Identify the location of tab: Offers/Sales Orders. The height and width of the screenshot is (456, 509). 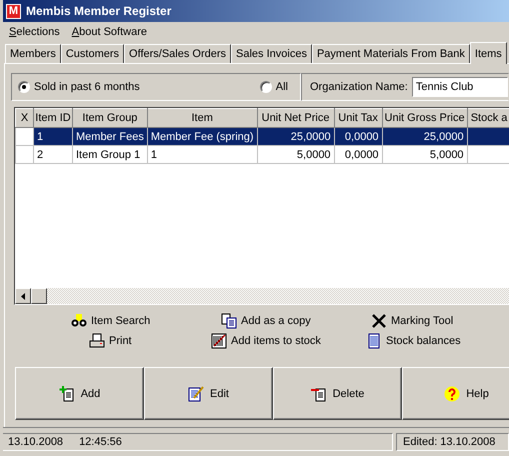
(178, 53).